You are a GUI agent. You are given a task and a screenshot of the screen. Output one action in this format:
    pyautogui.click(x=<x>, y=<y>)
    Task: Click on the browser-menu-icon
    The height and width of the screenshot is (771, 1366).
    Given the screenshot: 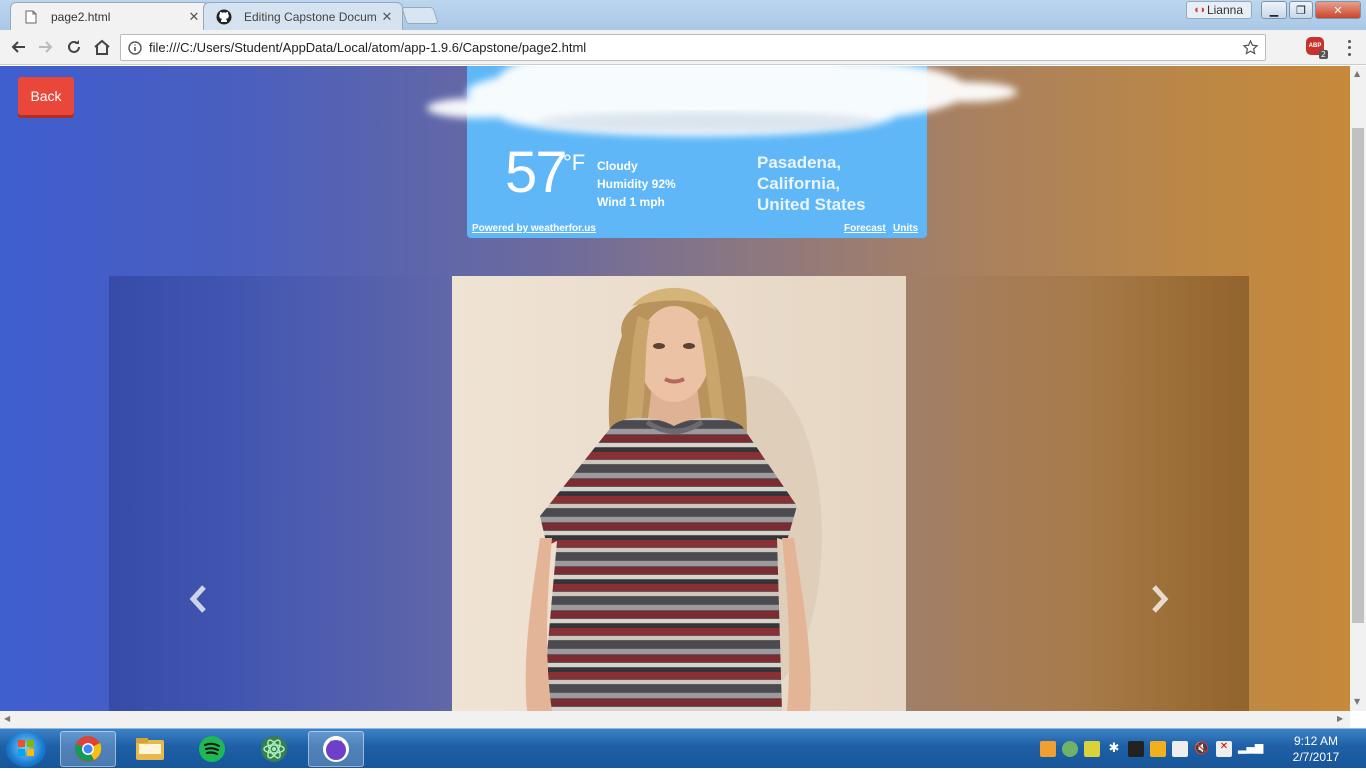 What is the action you would take?
    pyautogui.click(x=1349, y=48)
    